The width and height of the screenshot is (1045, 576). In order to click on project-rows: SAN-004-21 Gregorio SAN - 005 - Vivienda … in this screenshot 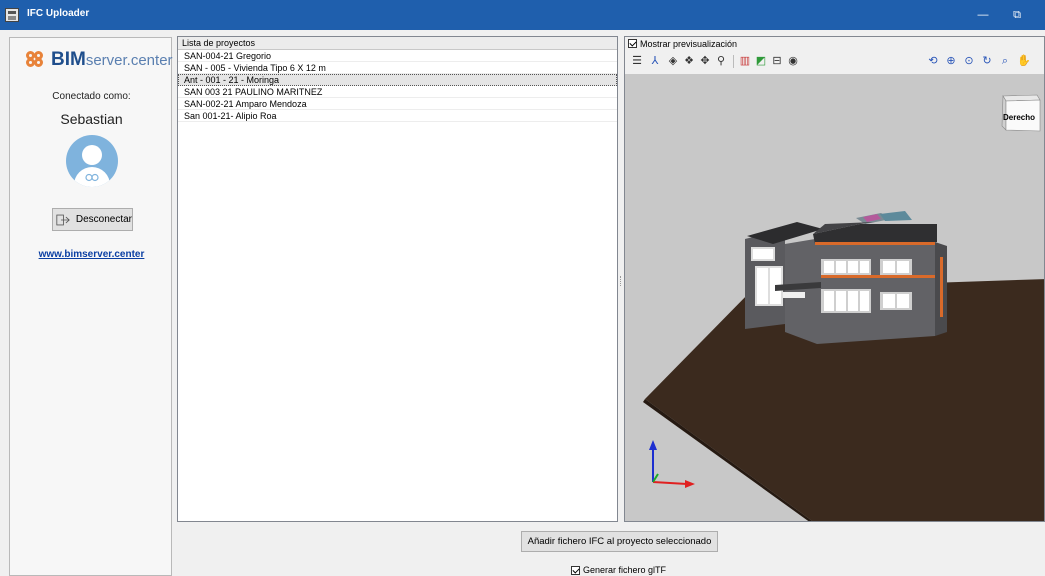, I will do `click(397, 86)`.